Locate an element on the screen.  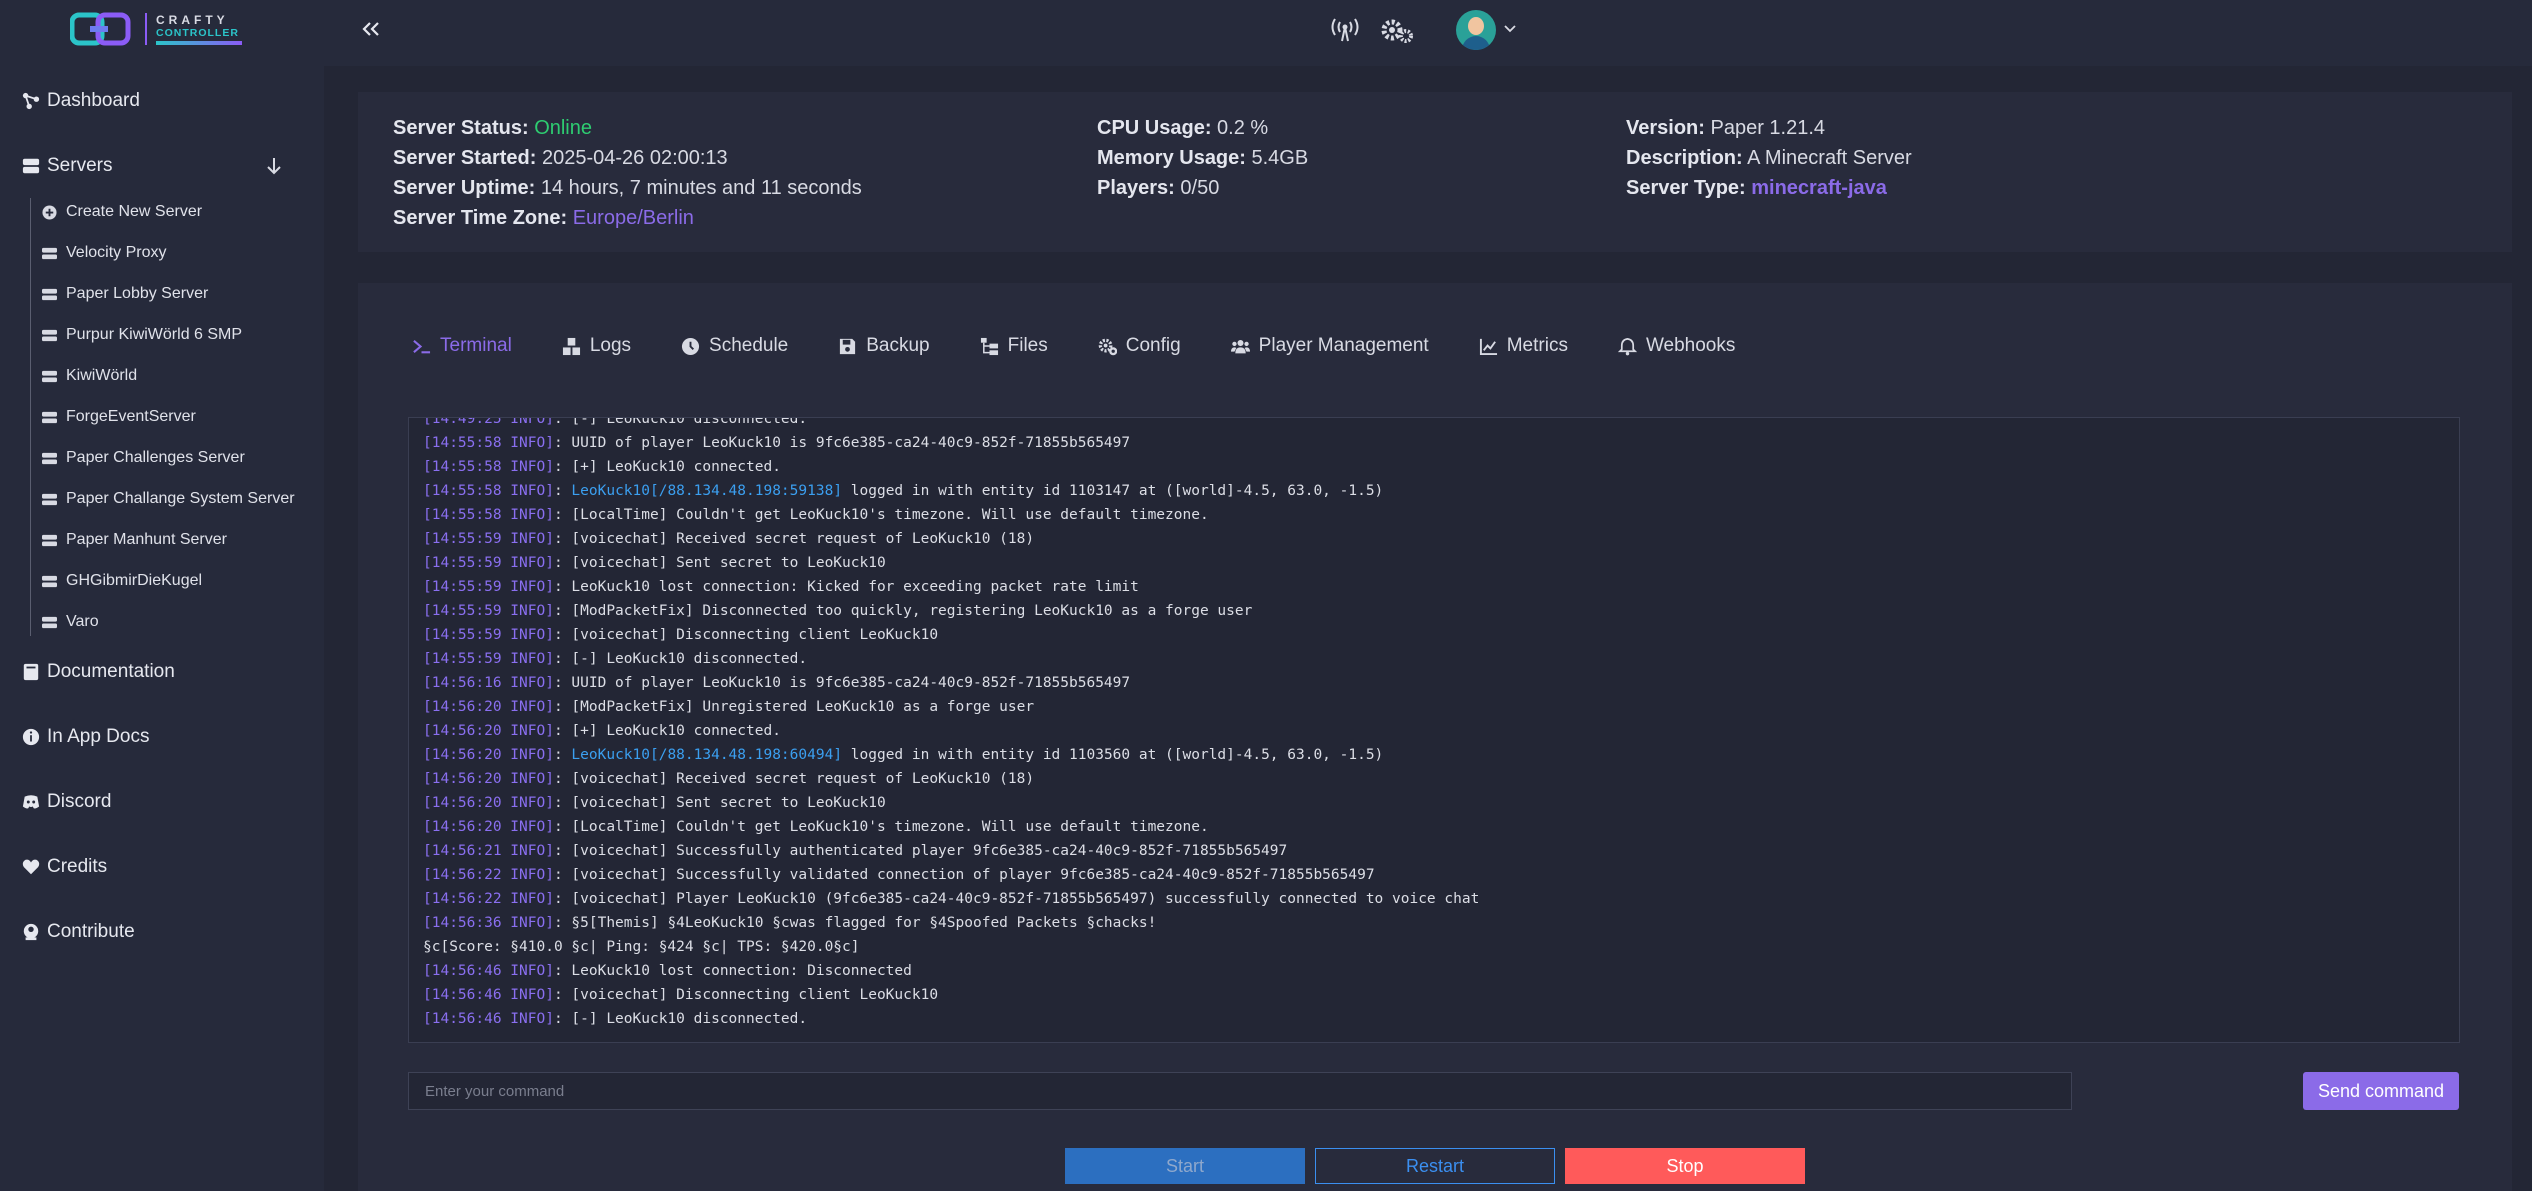
tab-config: Config is located at coordinates (1139, 346).